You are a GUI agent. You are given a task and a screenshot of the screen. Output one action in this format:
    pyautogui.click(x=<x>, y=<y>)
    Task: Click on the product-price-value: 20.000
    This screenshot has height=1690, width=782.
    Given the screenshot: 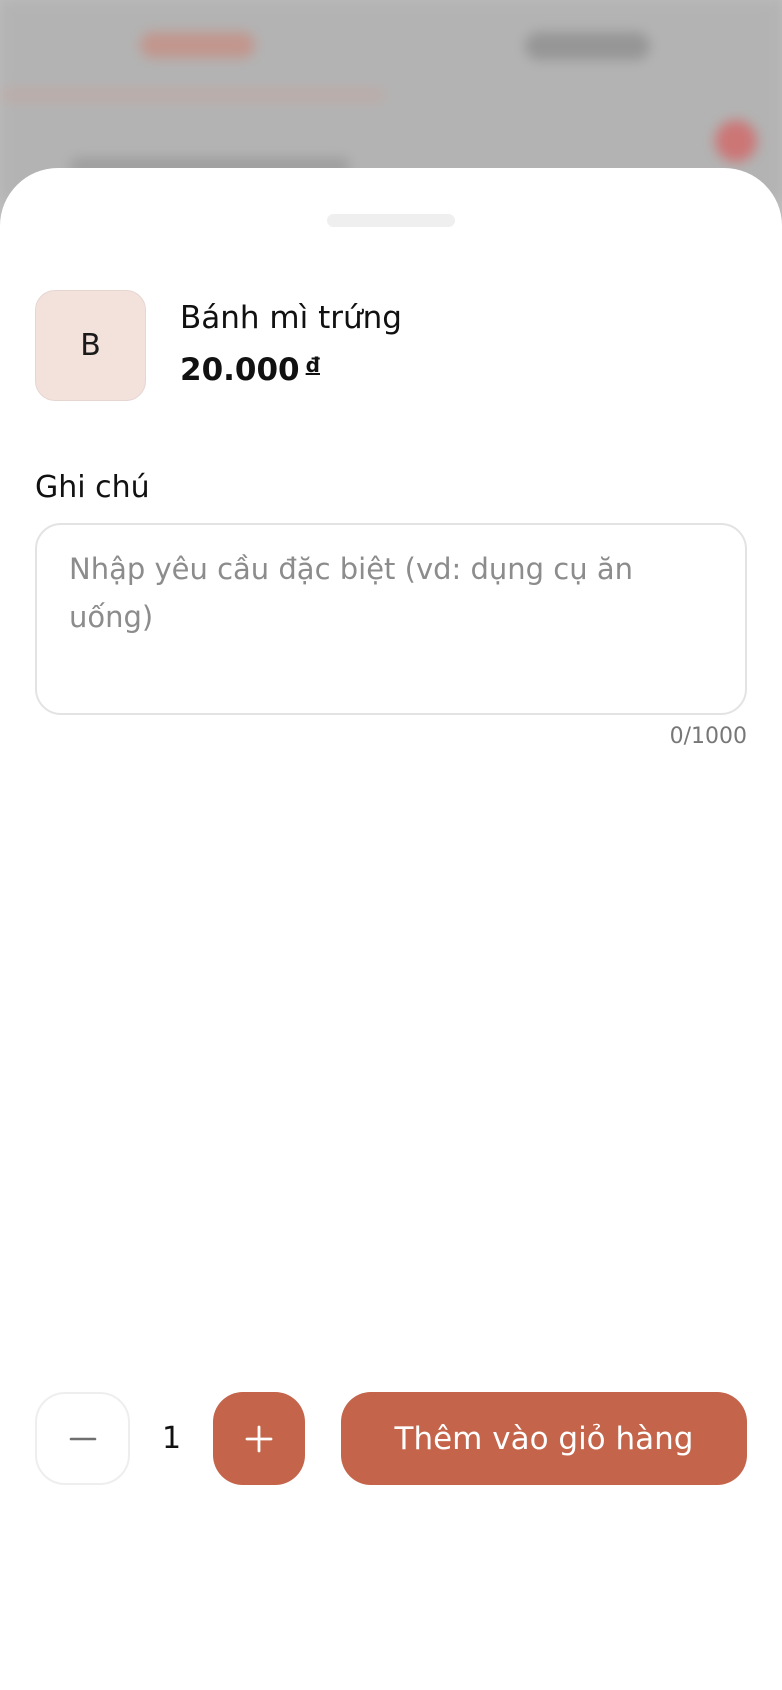 What is the action you would take?
    pyautogui.click(x=240, y=370)
    